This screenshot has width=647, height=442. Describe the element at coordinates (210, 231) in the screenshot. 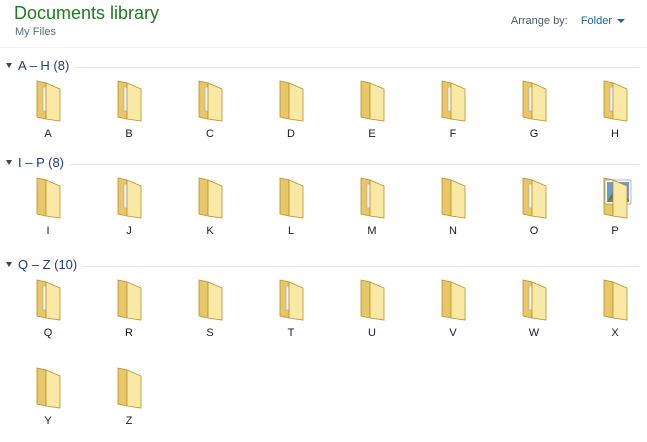

I see `folder-label: K` at that location.